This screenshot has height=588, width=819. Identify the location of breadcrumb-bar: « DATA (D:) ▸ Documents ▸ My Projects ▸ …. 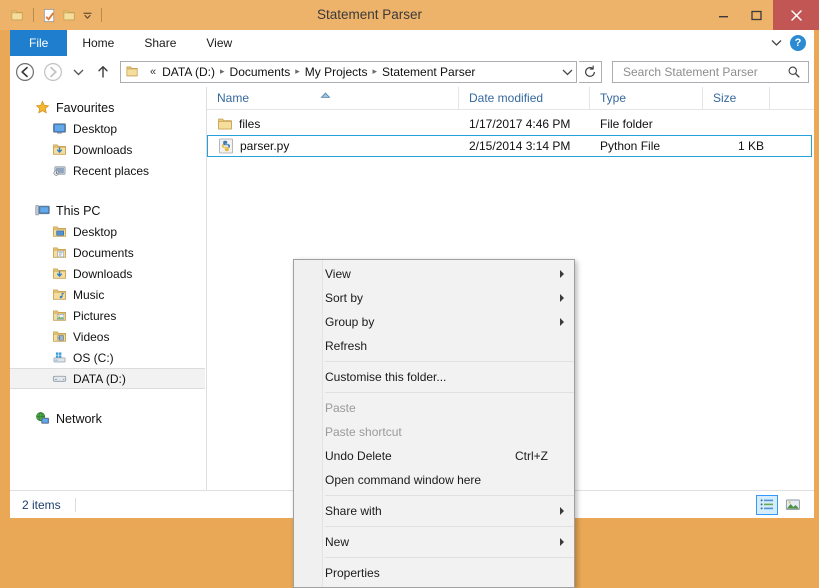
(348, 71).